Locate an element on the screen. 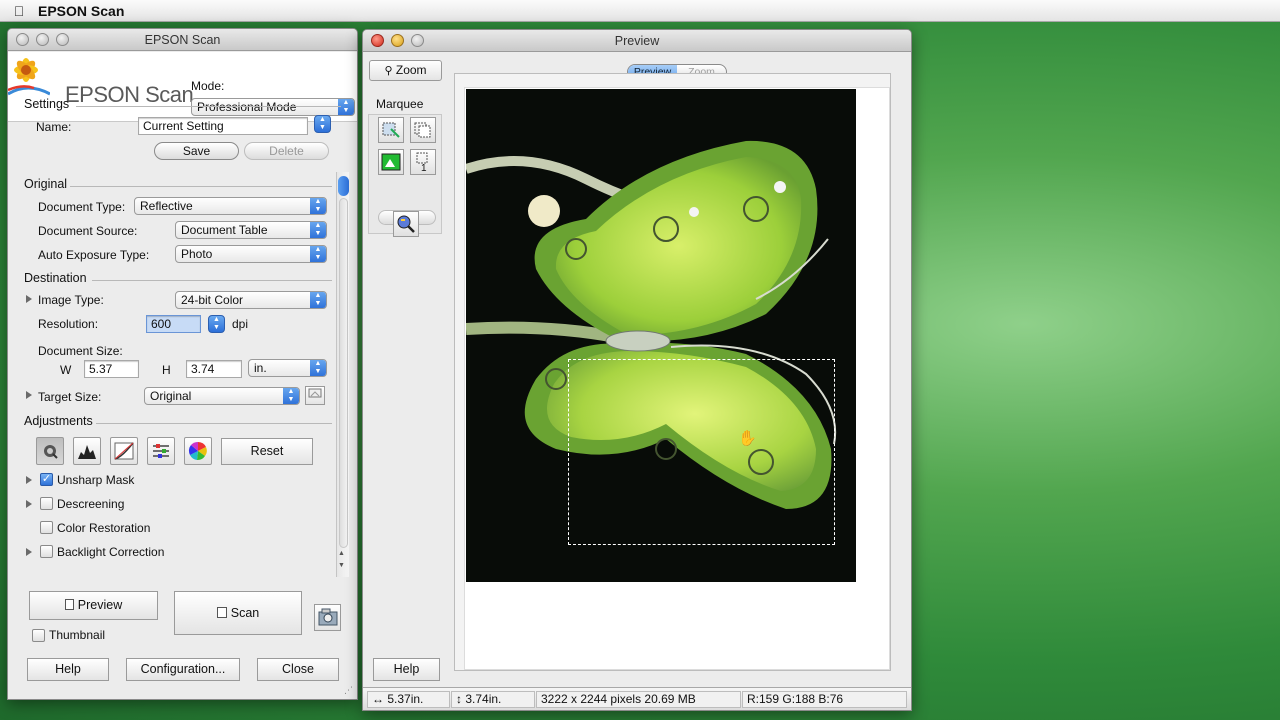  document-type-value: Reflective is located at coordinates (166, 206).